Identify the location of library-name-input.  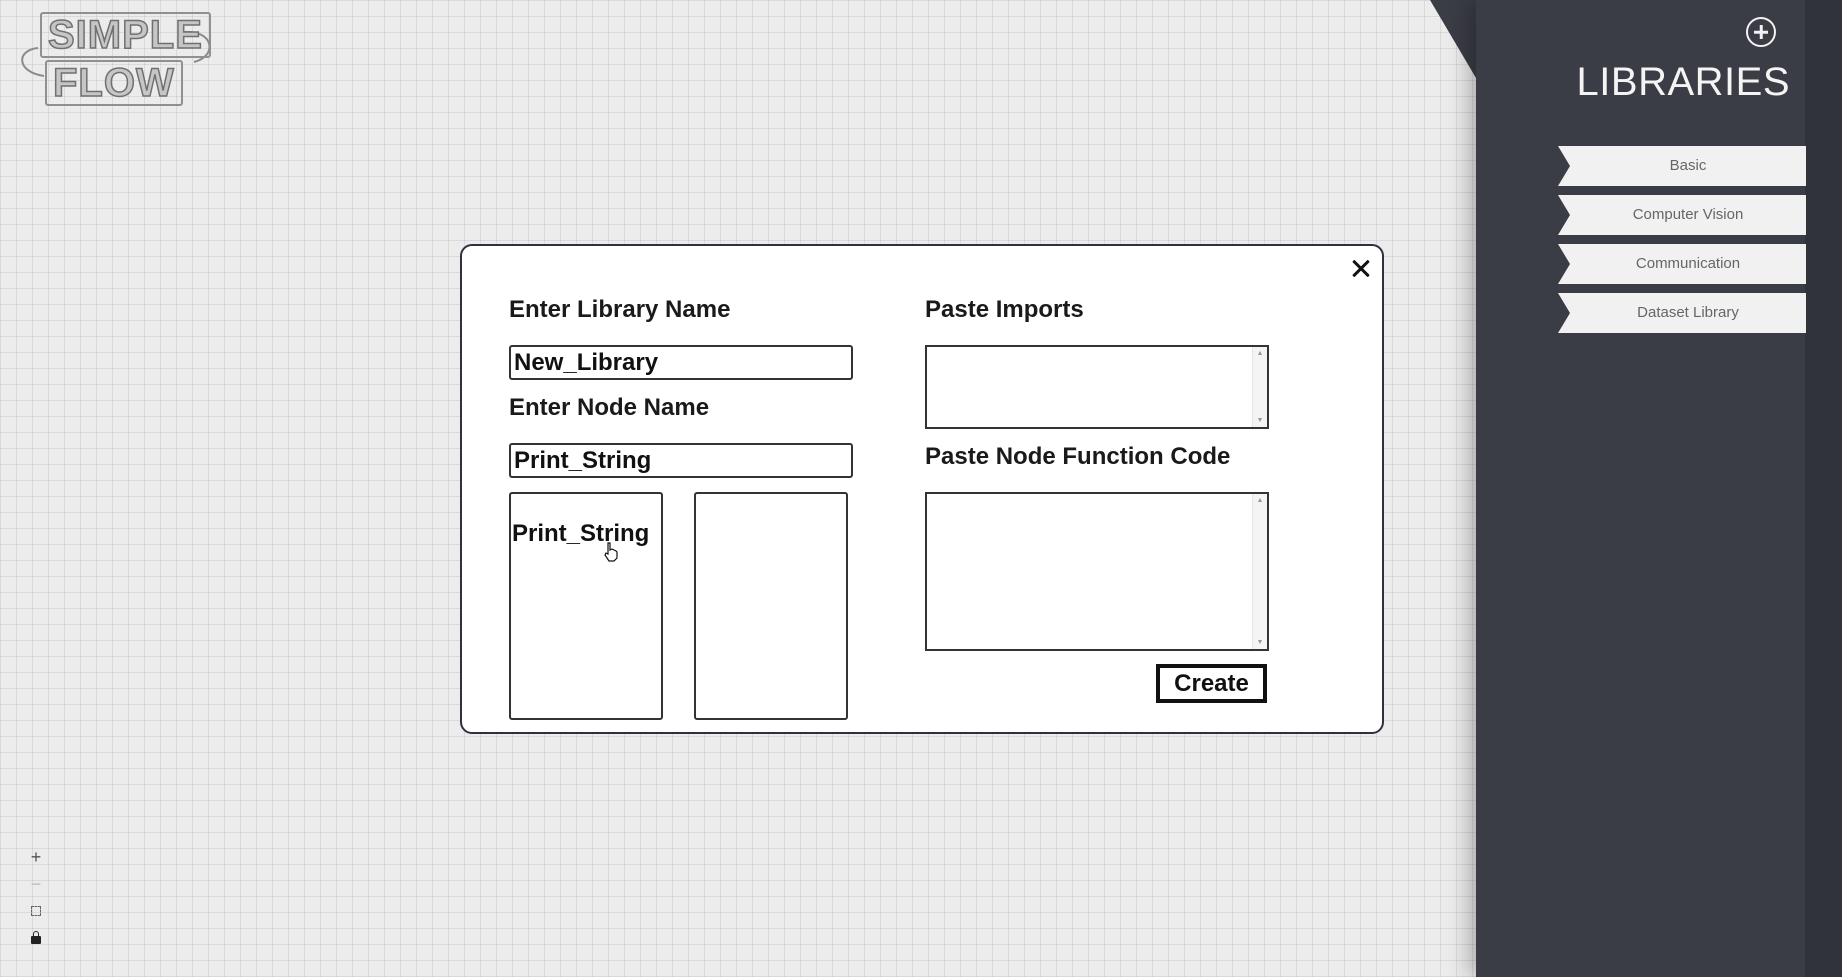
(681, 362).